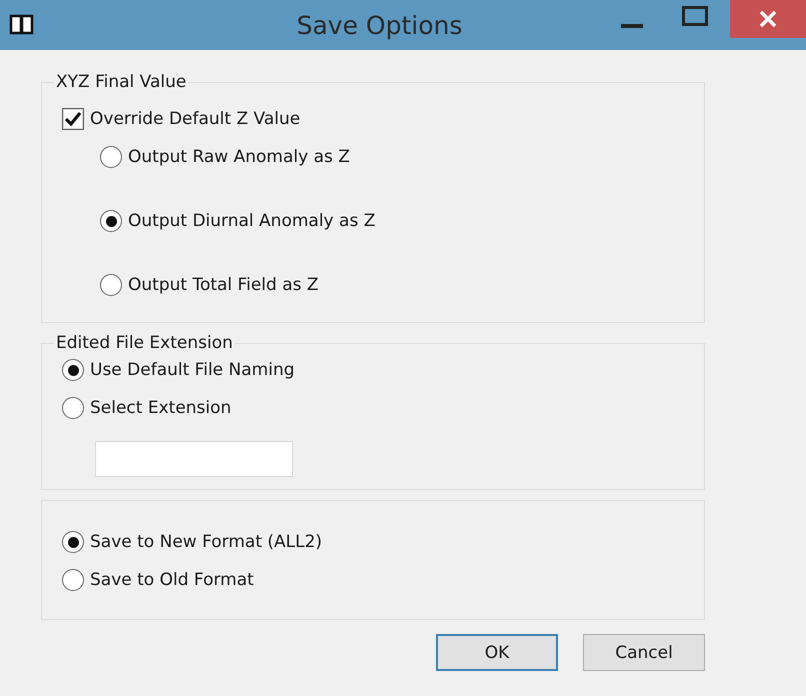 The height and width of the screenshot is (696, 806). I want to click on group-label: XYZ Final Value, so click(121, 82).